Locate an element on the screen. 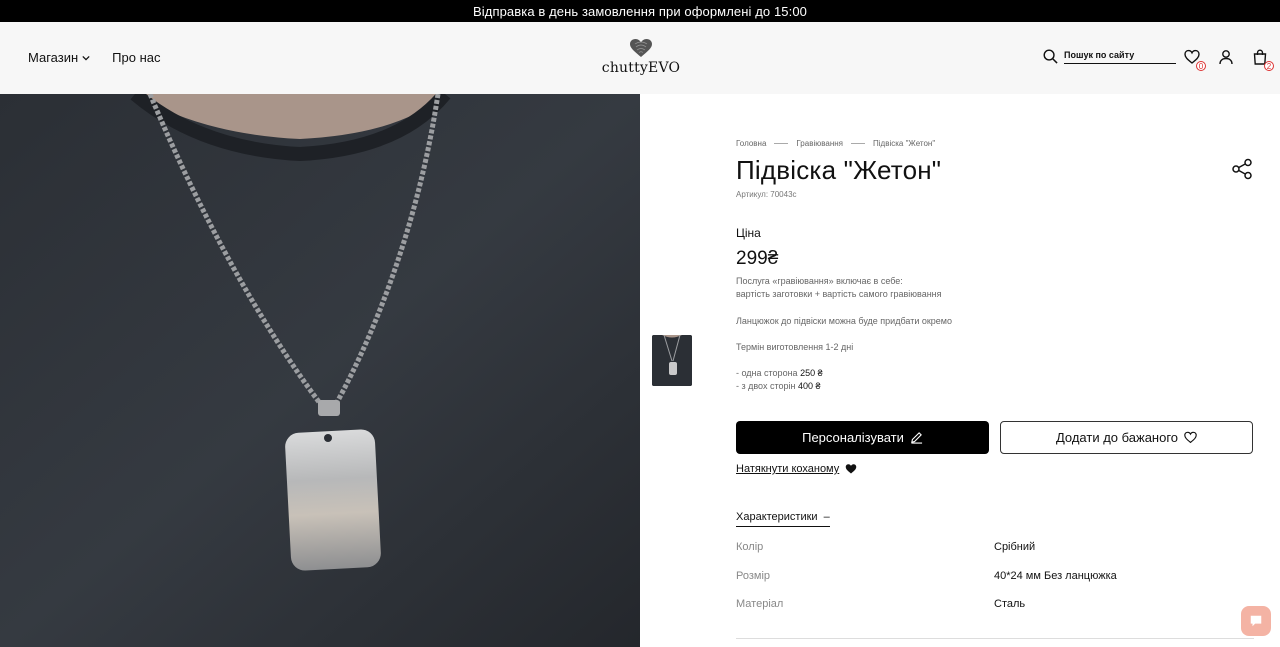 The width and height of the screenshot is (1280, 647). price-label: Ціна is located at coordinates (748, 233).